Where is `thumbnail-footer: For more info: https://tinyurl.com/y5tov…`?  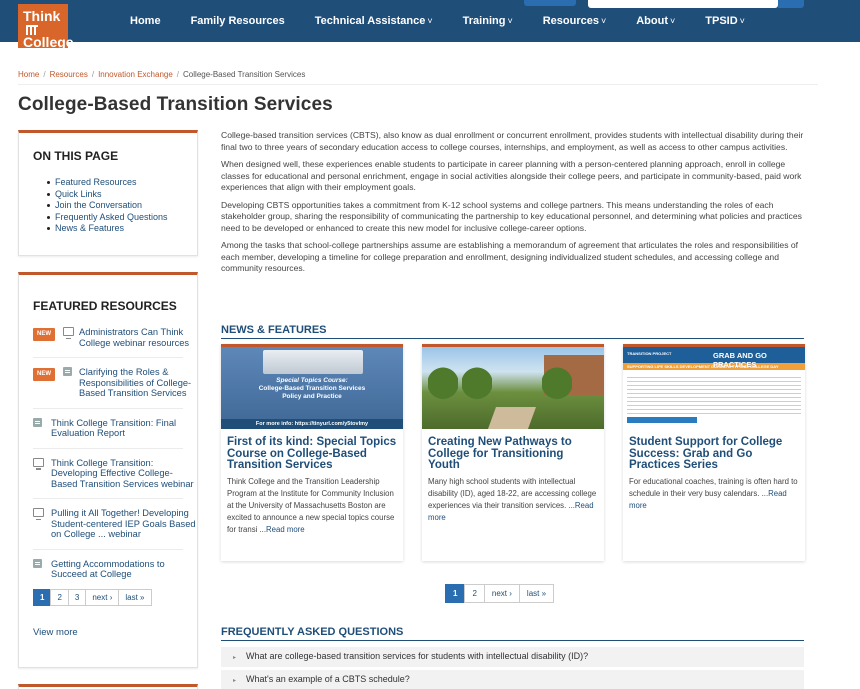 thumbnail-footer: For more info: https://tinyurl.com/y5tov… is located at coordinates (312, 424).